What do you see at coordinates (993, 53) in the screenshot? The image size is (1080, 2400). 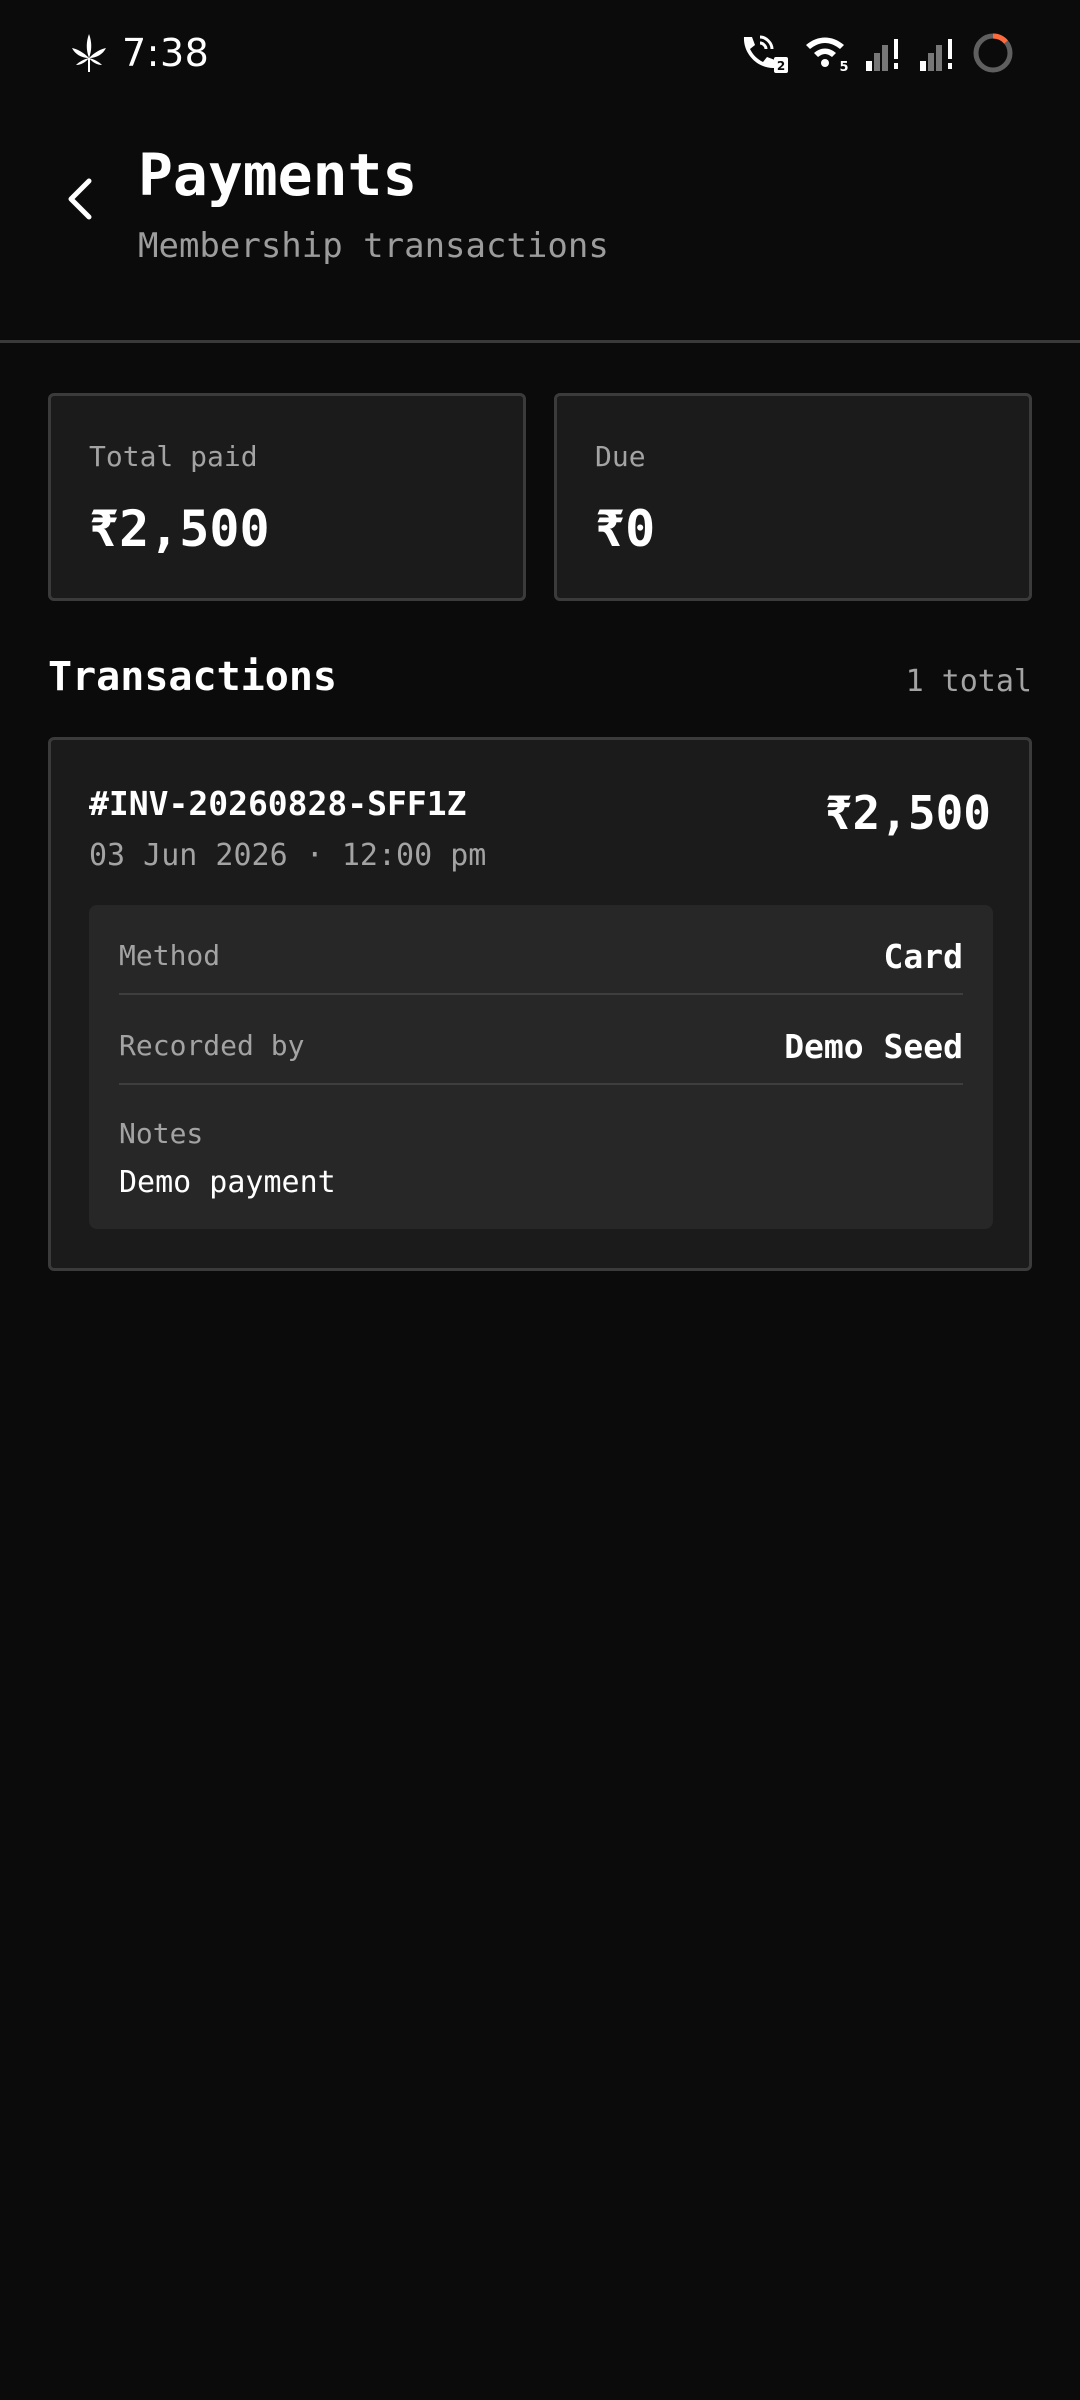 I see `battery-ring-icon` at bounding box center [993, 53].